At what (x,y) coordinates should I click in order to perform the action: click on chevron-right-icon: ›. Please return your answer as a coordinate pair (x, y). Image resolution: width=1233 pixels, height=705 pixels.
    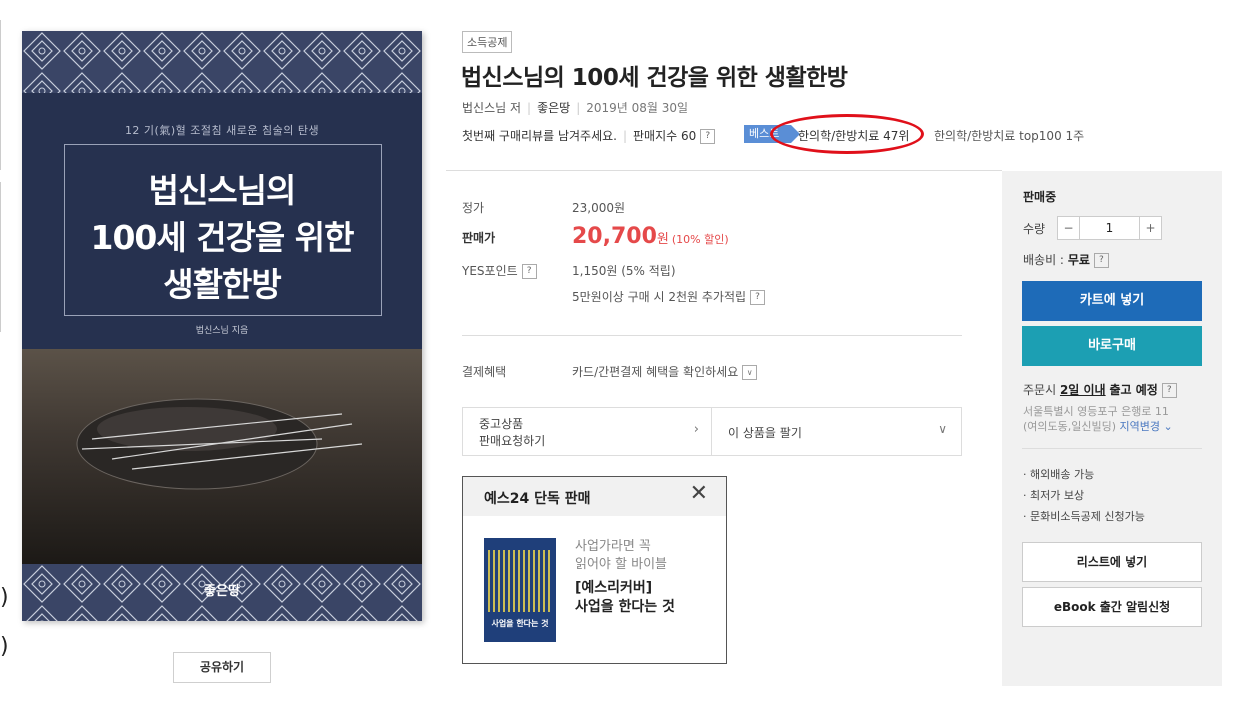
    Looking at the image, I should click on (696, 429).